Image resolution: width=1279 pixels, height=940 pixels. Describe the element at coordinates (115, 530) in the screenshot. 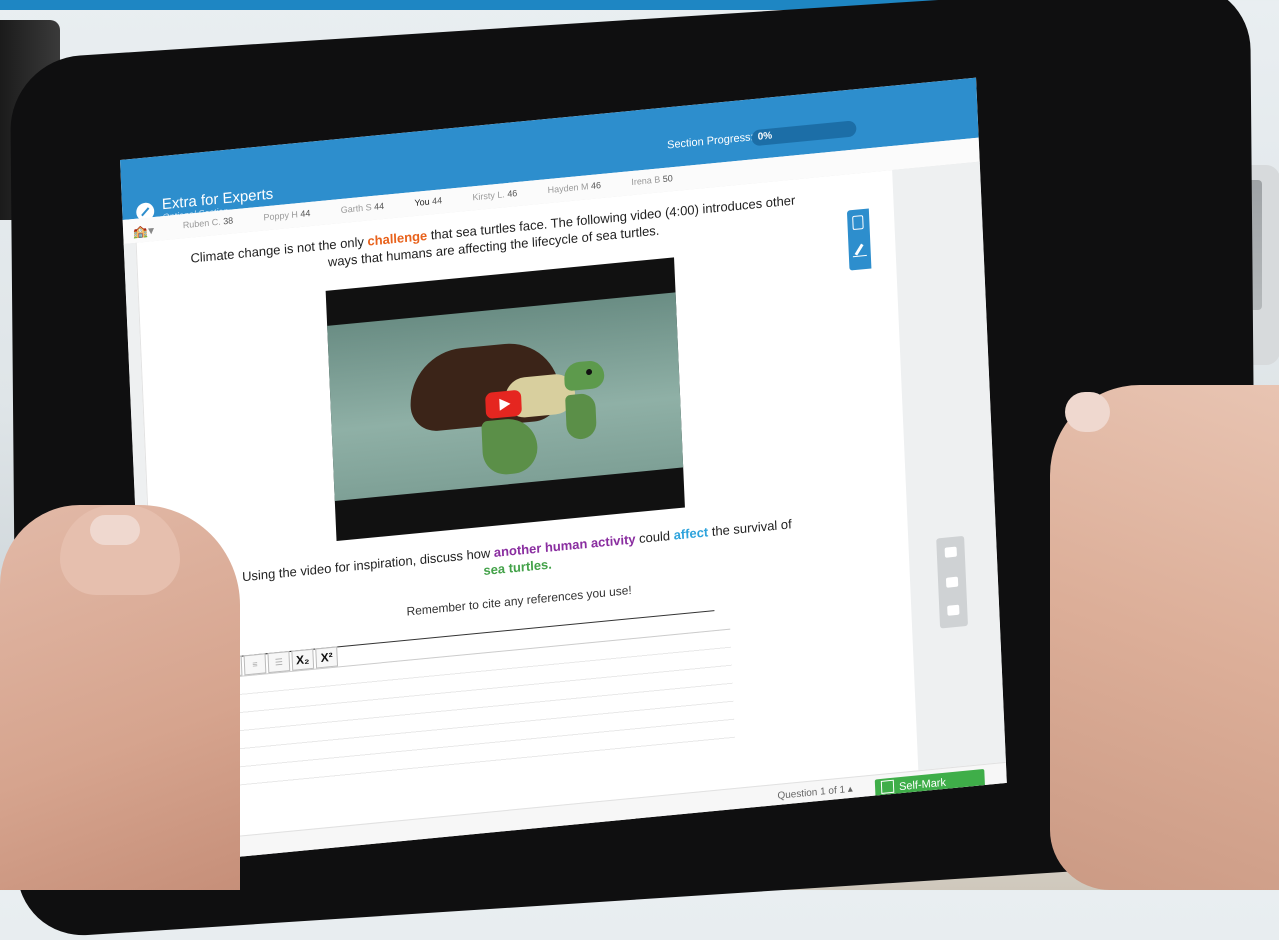

I see `left-thumbnail` at that location.